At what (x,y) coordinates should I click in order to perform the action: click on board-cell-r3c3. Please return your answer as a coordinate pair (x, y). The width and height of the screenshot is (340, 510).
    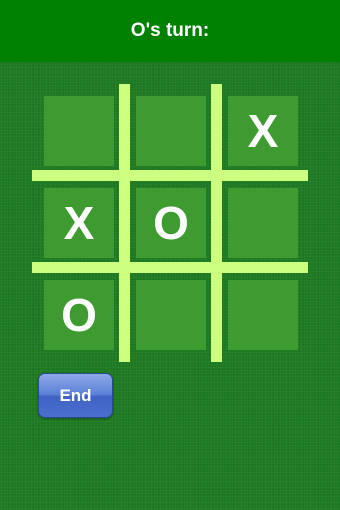
    Looking at the image, I should click on (263, 315).